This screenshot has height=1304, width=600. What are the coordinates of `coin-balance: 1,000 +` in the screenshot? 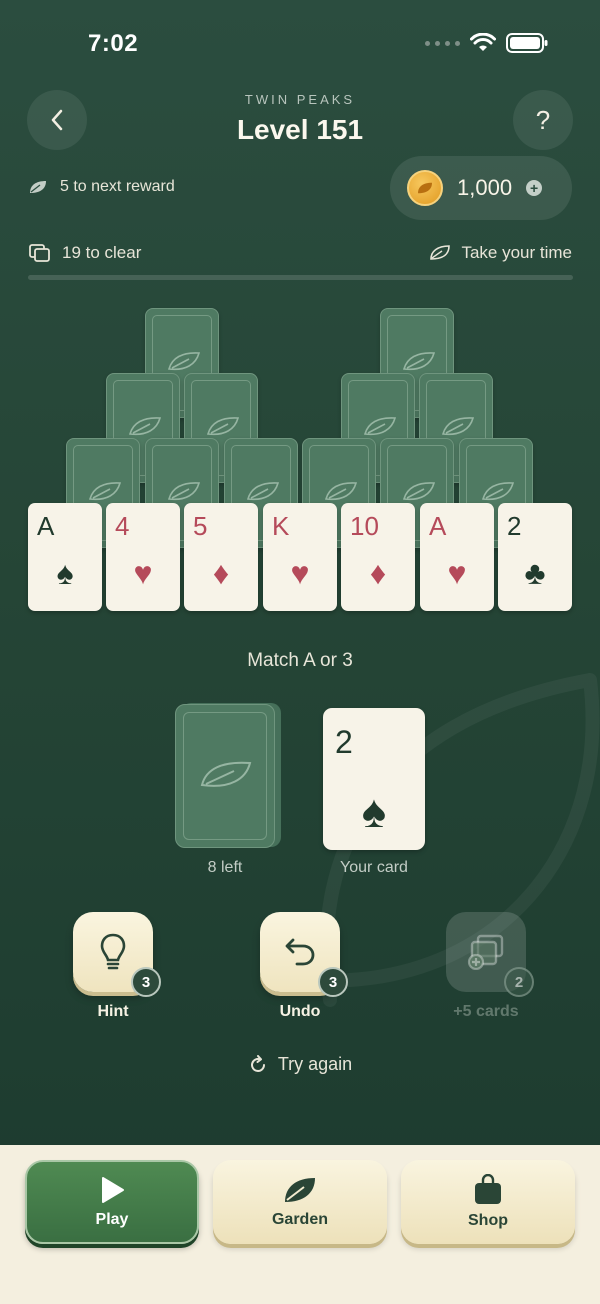 It's located at (481, 188).